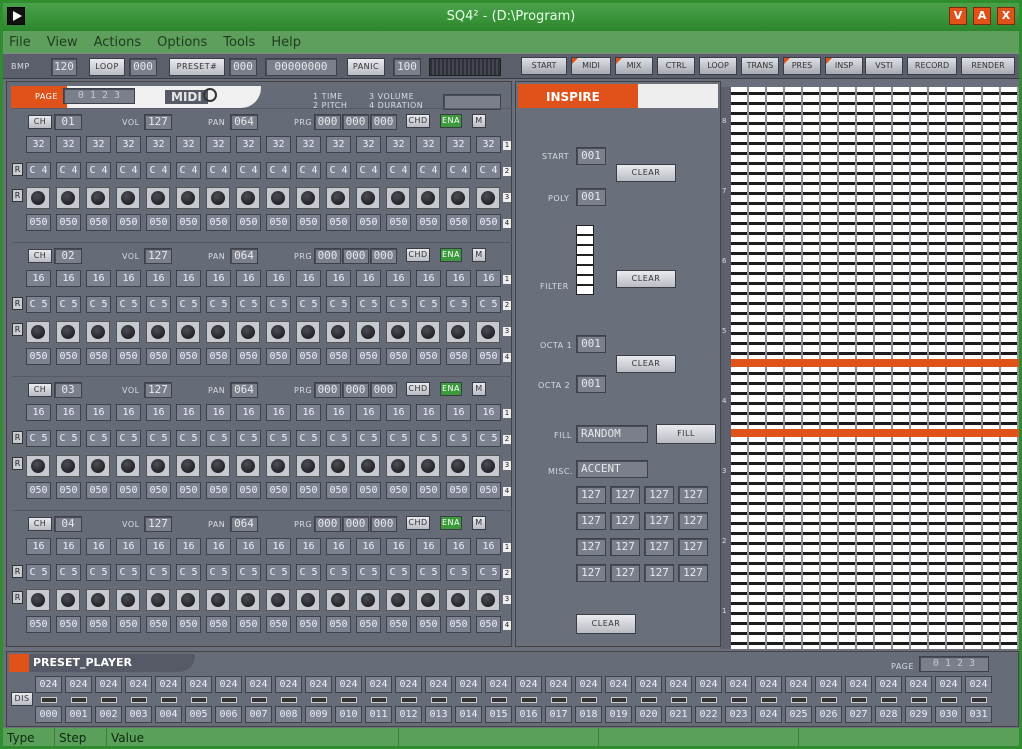 The height and width of the screenshot is (749, 1022). What do you see at coordinates (17, 169) in the screenshot?
I see `reset-pitch-button: R` at bounding box center [17, 169].